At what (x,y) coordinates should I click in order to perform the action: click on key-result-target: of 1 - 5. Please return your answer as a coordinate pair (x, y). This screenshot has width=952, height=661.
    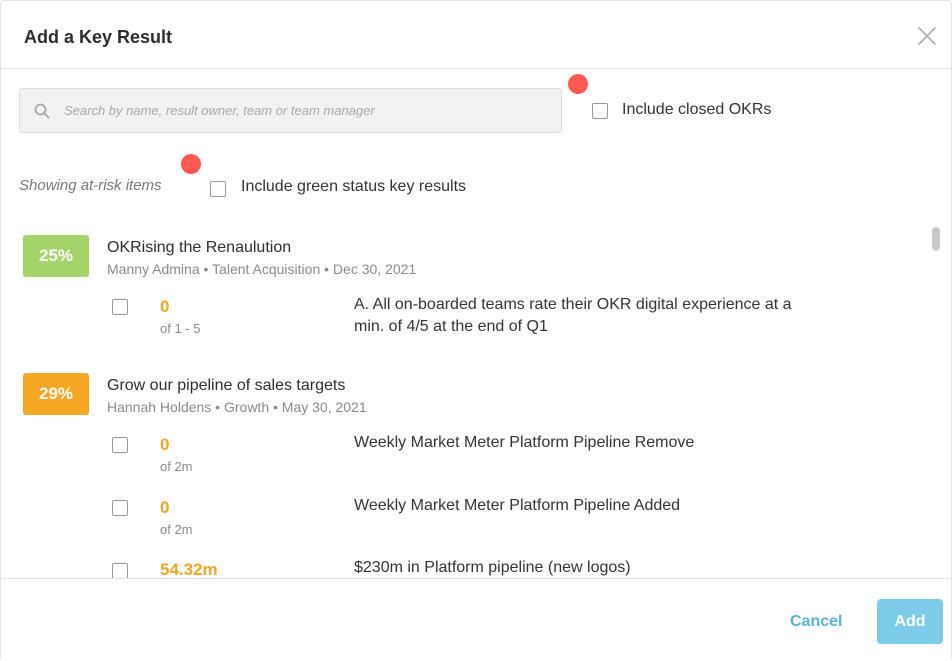
    Looking at the image, I should click on (180, 328).